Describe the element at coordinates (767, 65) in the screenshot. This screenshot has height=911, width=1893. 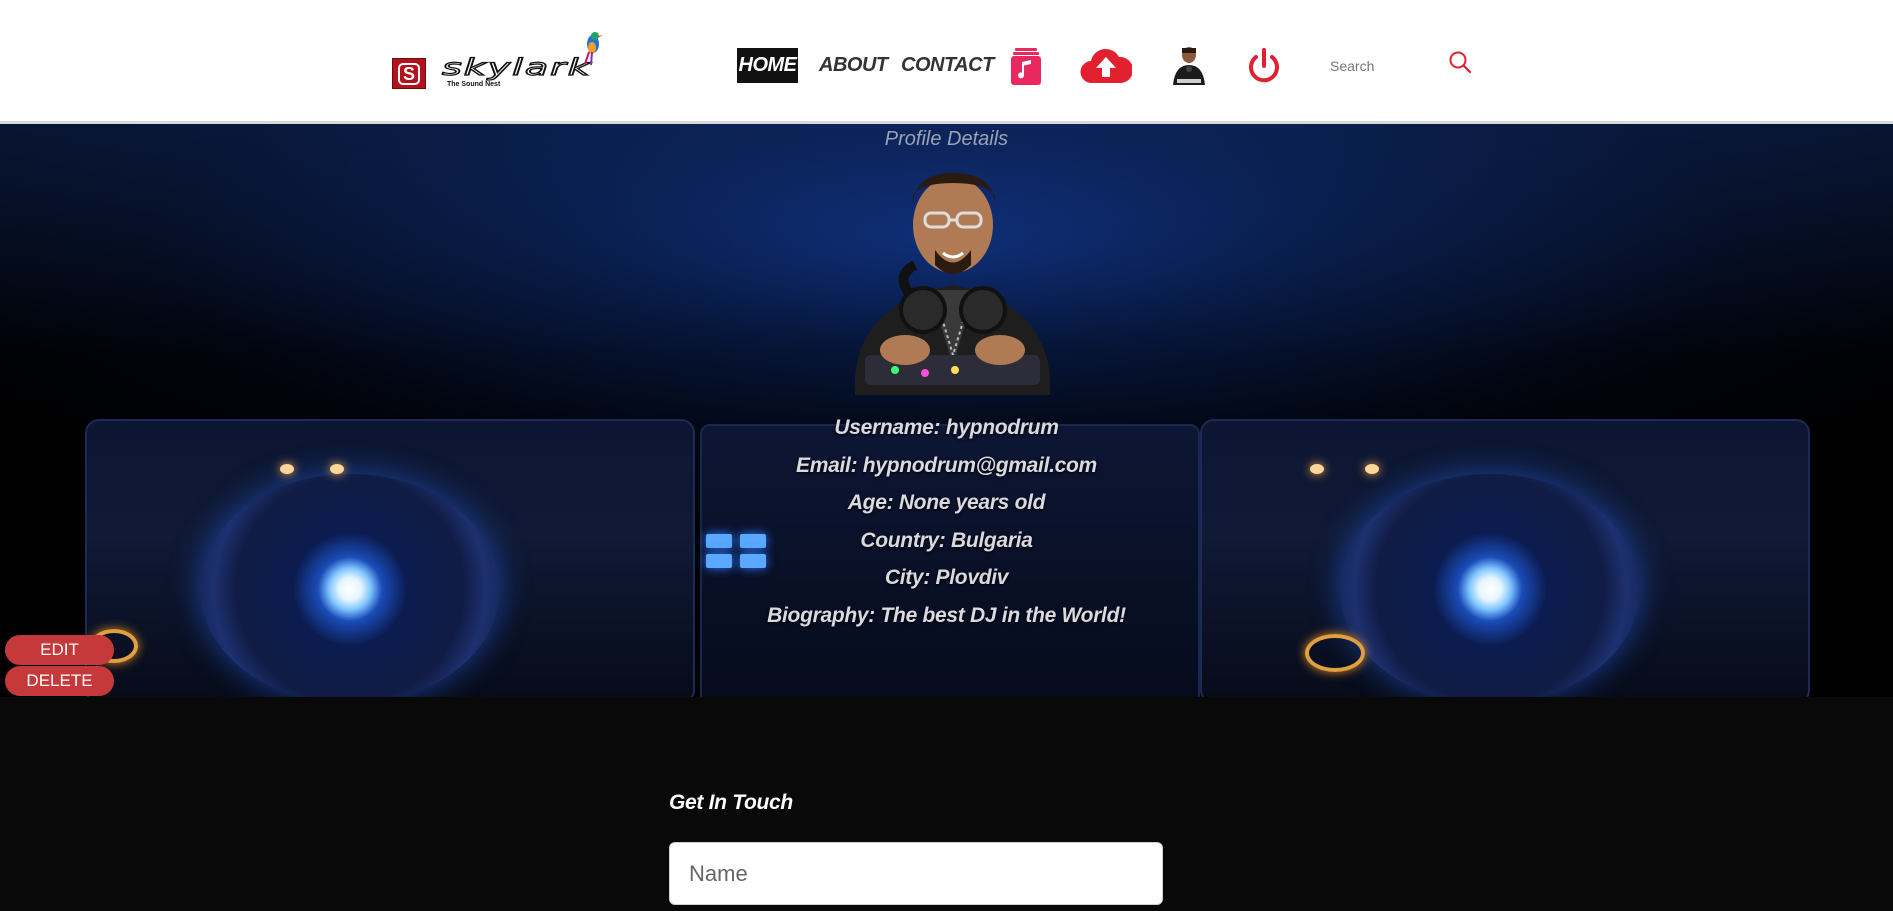
I see `nav-home: HOME` at that location.